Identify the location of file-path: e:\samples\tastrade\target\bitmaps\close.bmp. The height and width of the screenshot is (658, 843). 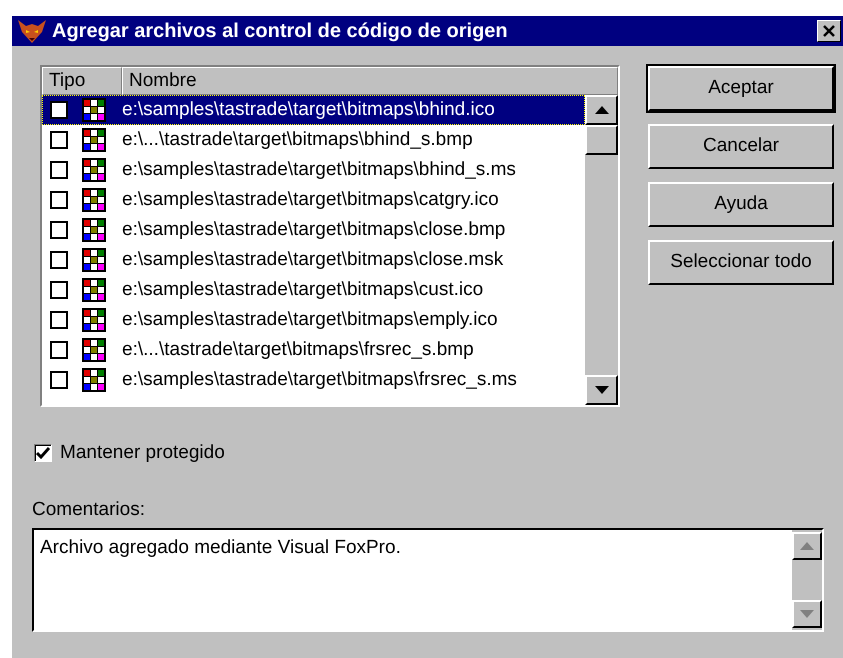
(313, 230).